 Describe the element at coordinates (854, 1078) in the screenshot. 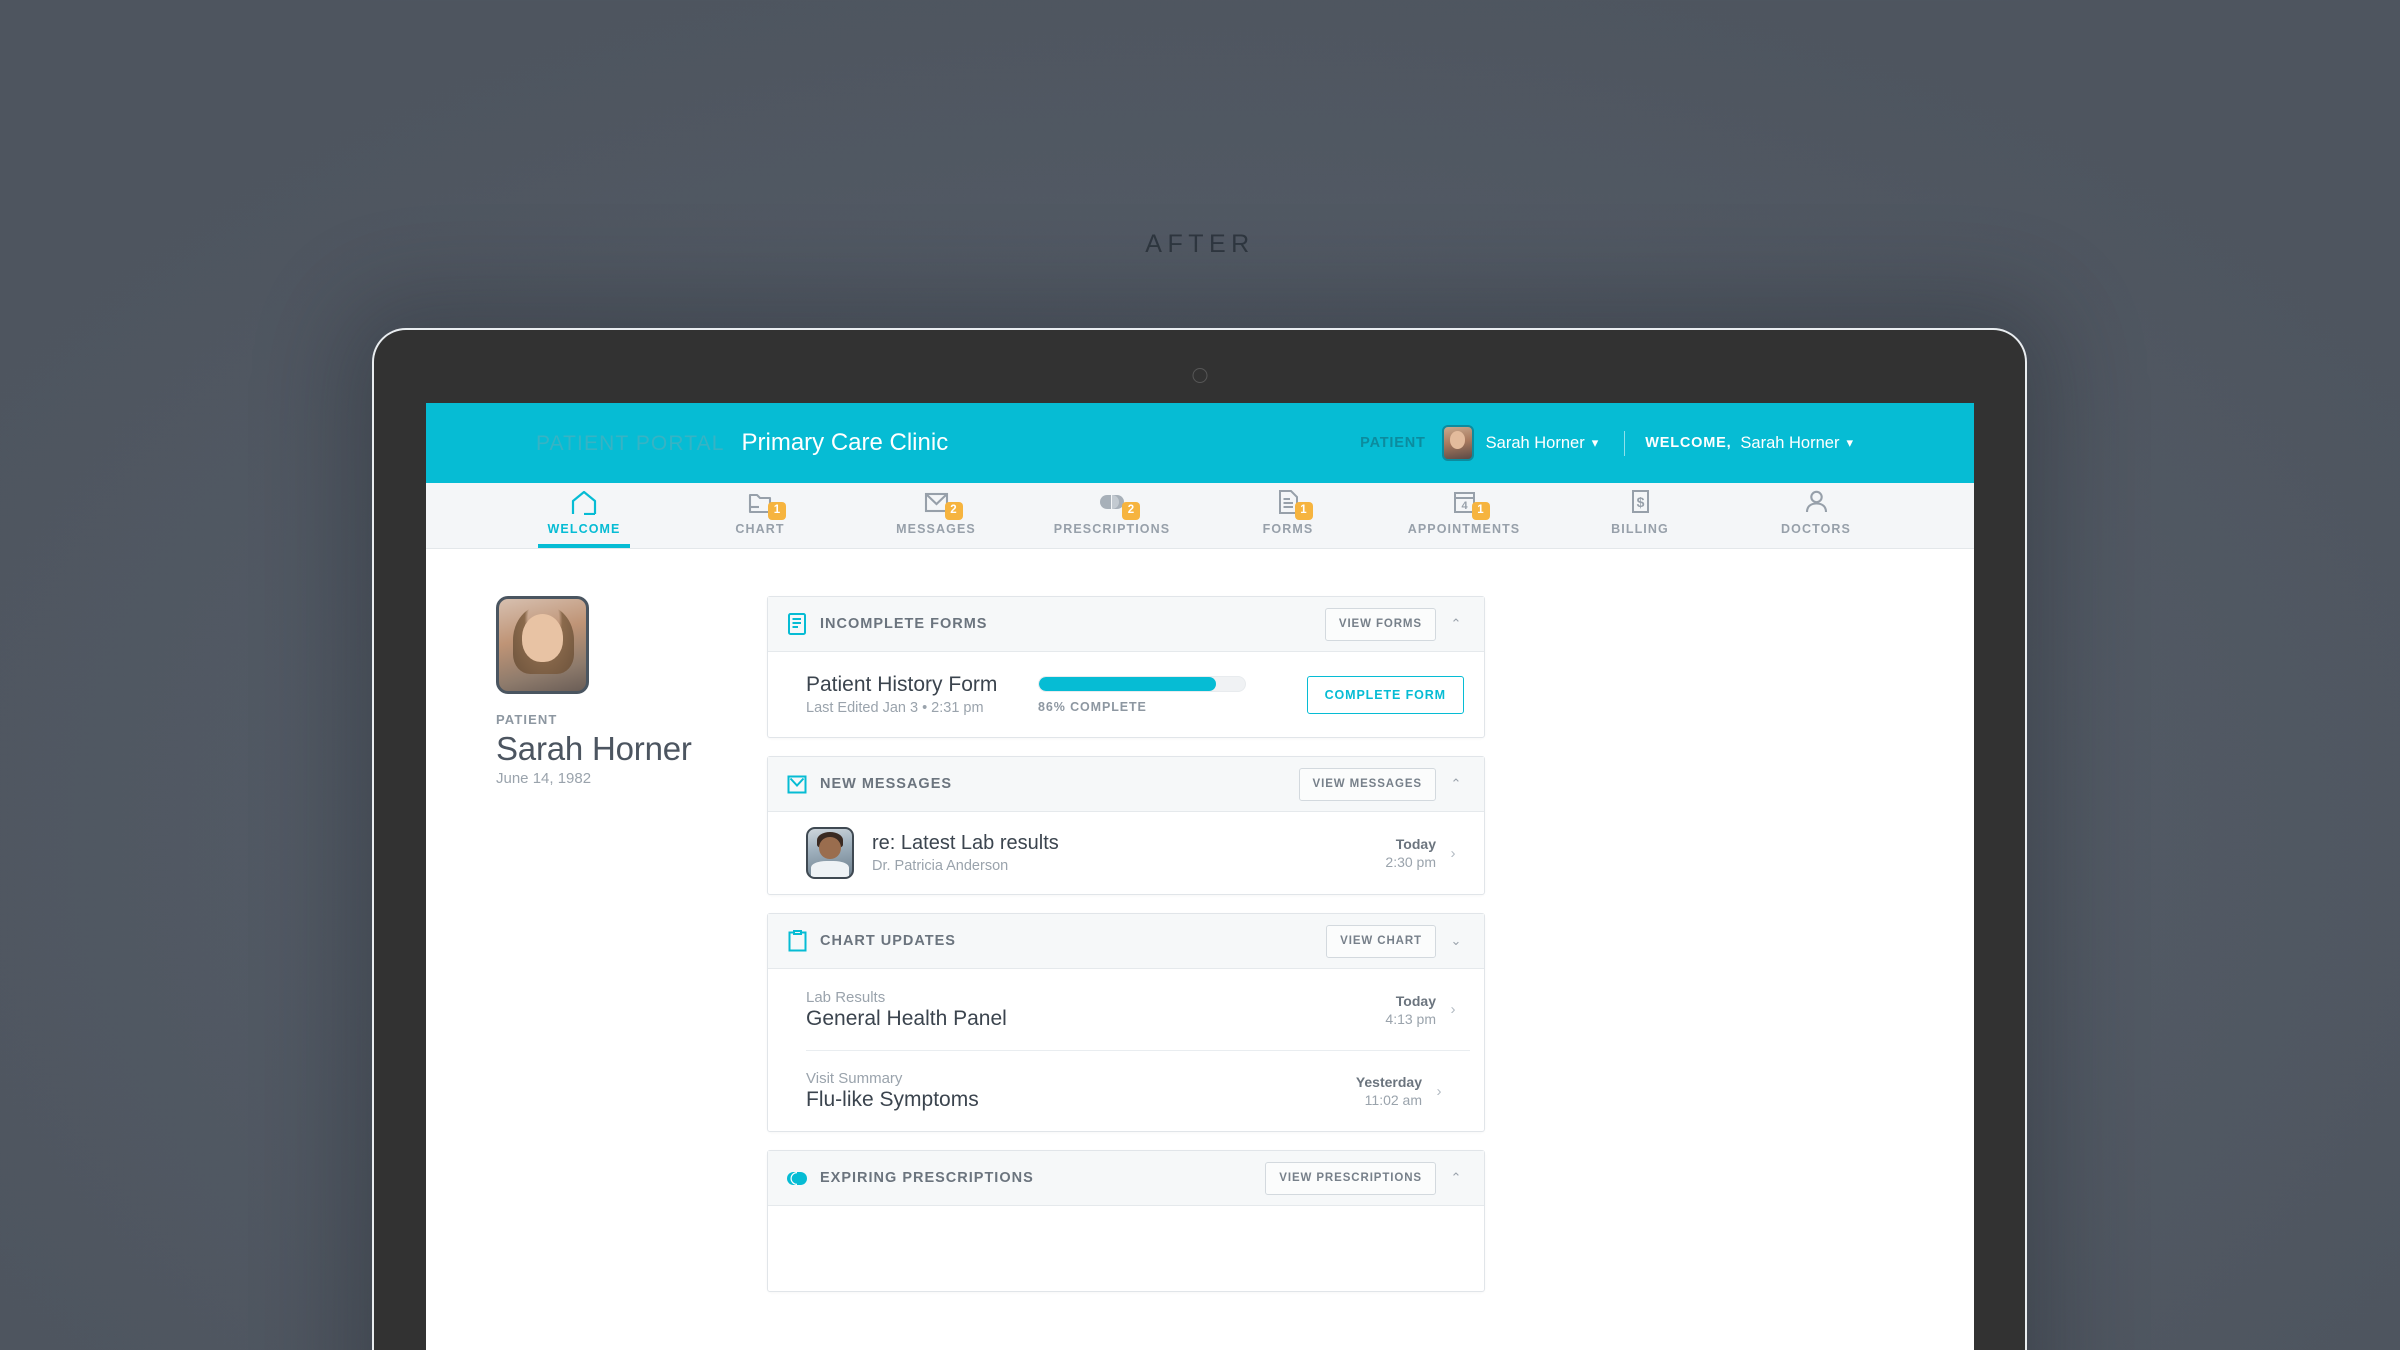

I see `chart-update-kicker: Visit Summary` at that location.